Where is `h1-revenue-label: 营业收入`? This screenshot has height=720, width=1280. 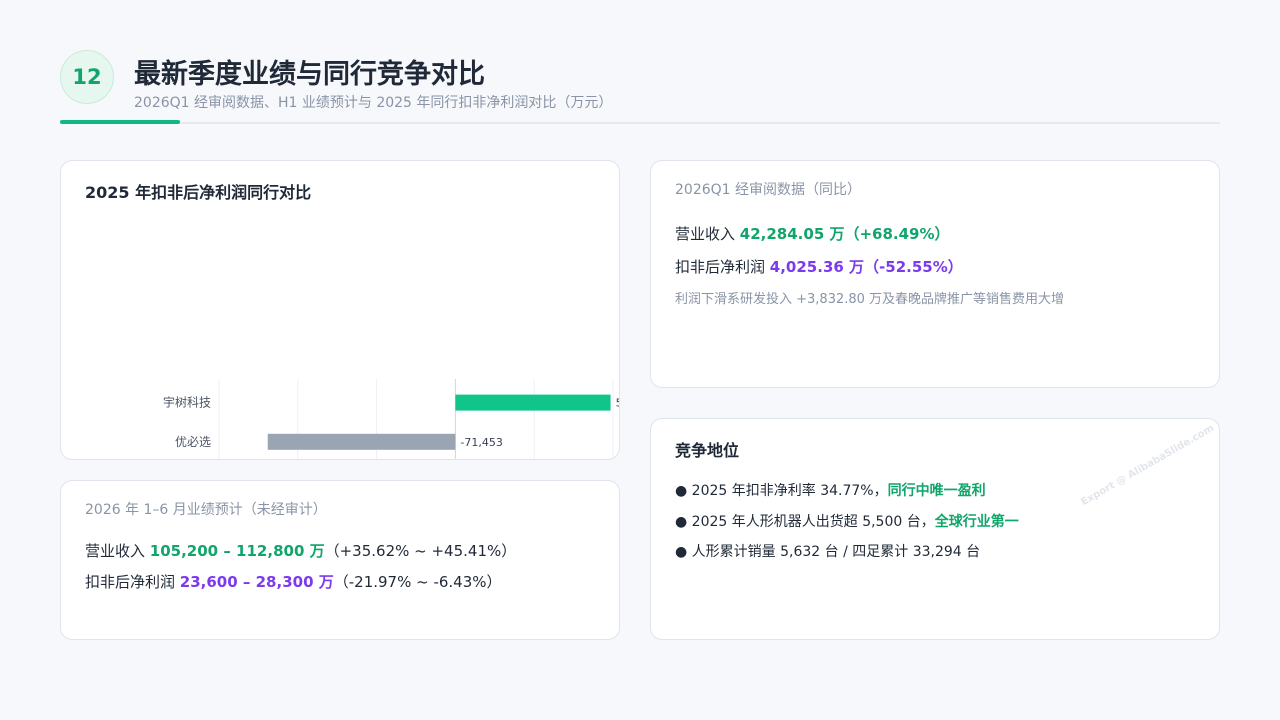
h1-revenue-label: 营业收入 is located at coordinates (115, 551).